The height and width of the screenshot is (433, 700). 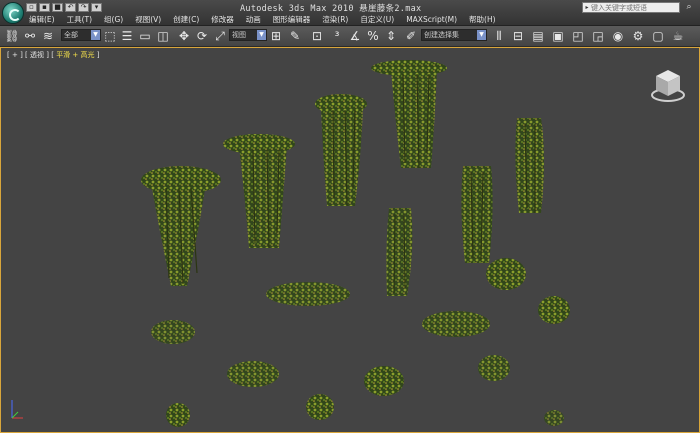 I want to click on angle-snap-icon: ∡, so click(x=355, y=36).